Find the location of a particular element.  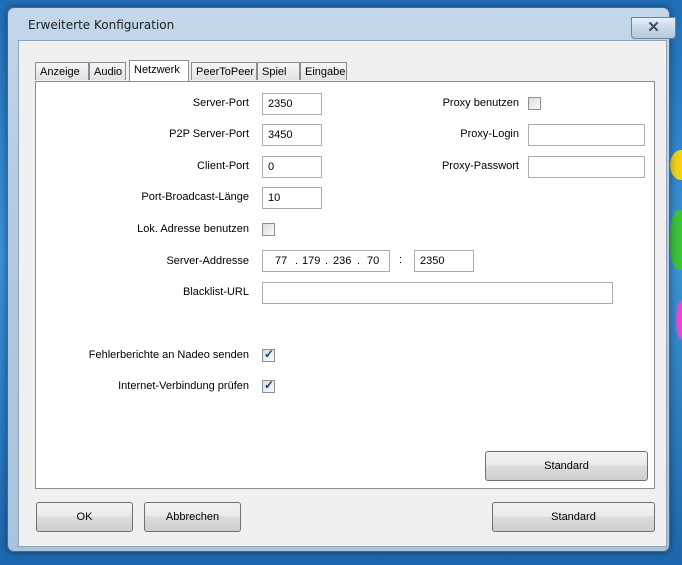

use-proxy-checkbox is located at coordinates (534, 103).